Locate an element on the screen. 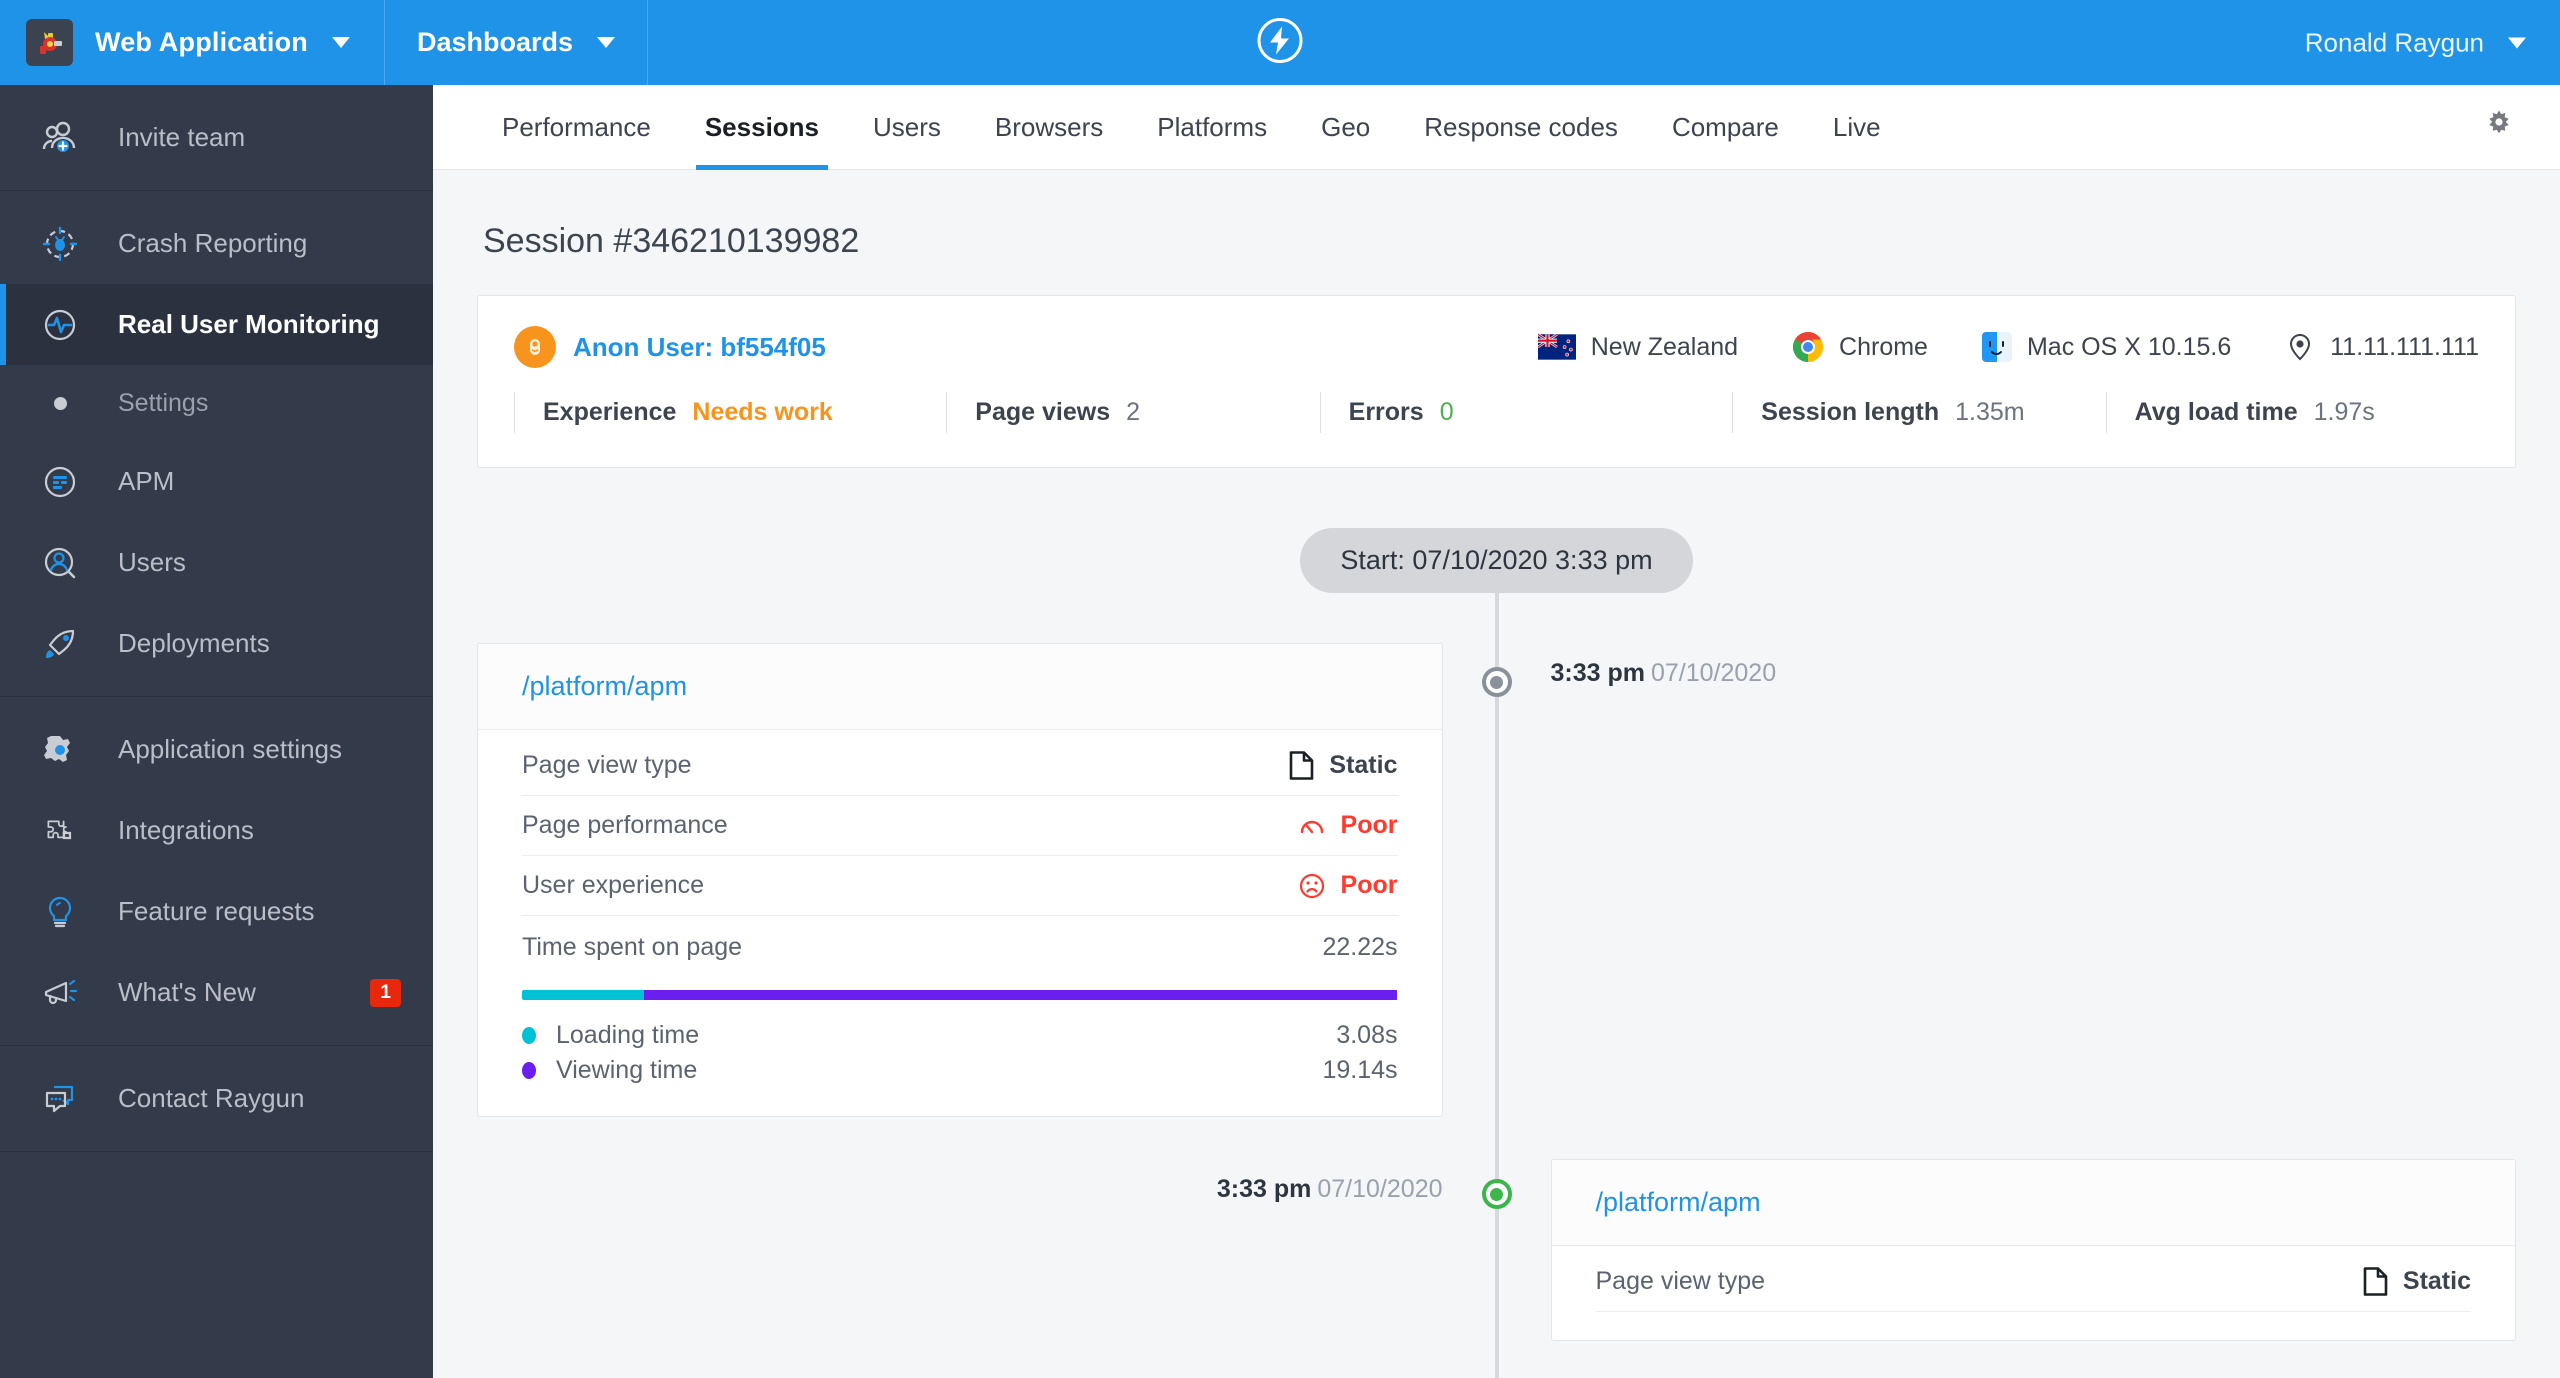  tab-live: Live is located at coordinates (1857, 127).